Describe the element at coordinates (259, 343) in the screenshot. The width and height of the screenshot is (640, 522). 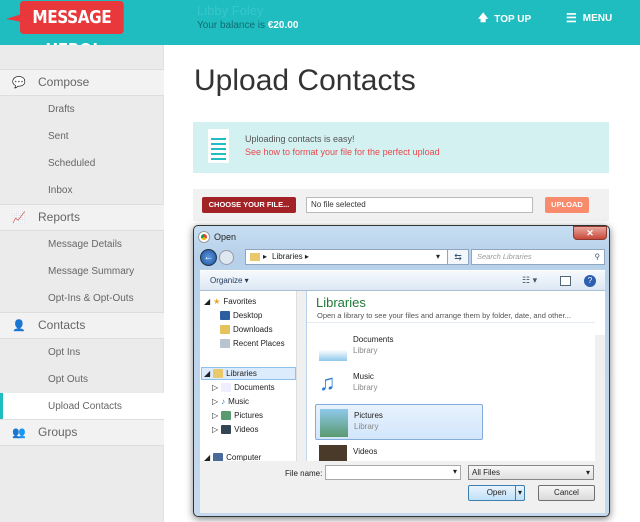
I see `nav-label: Recent Places` at that location.